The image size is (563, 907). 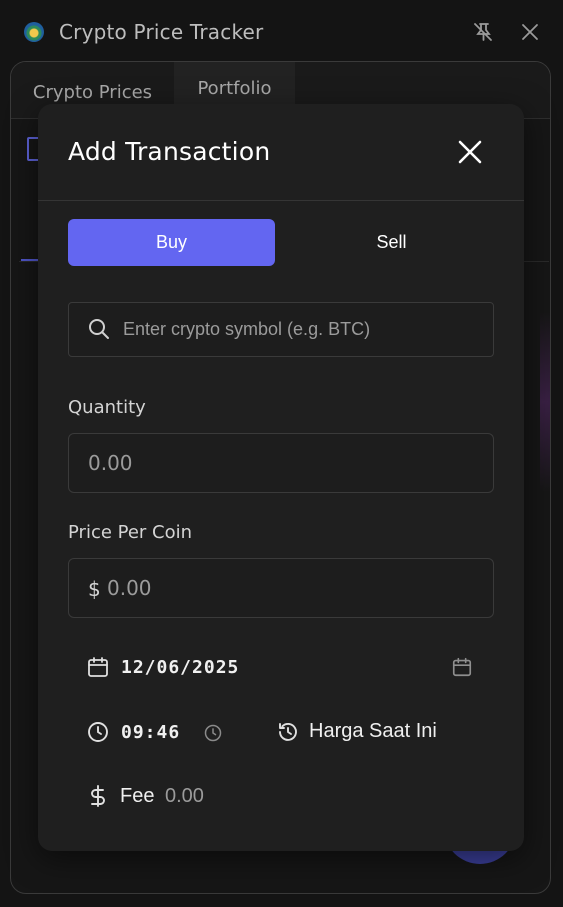 What do you see at coordinates (171, 242) in the screenshot?
I see `buy-toggle-button: Buy` at bounding box center [171, 242].